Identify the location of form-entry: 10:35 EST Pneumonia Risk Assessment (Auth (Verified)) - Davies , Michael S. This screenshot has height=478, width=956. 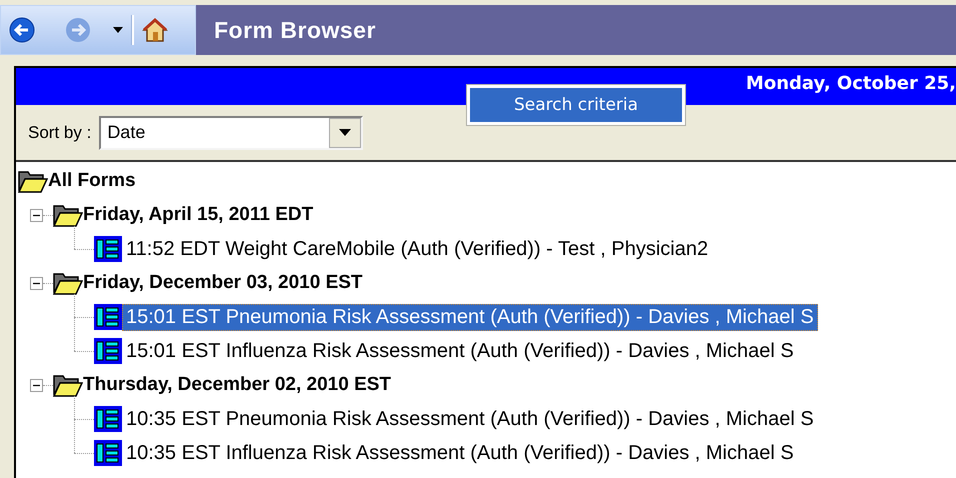
(470, 419).